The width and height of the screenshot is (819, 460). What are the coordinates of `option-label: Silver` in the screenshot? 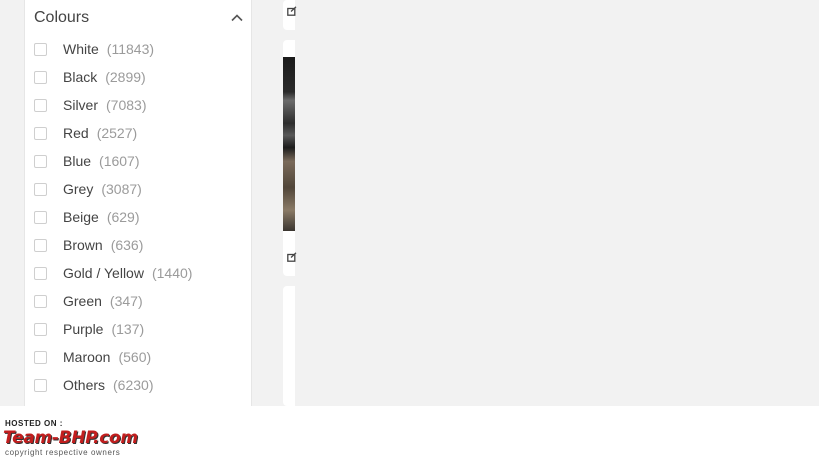 It's located at (81, 105).